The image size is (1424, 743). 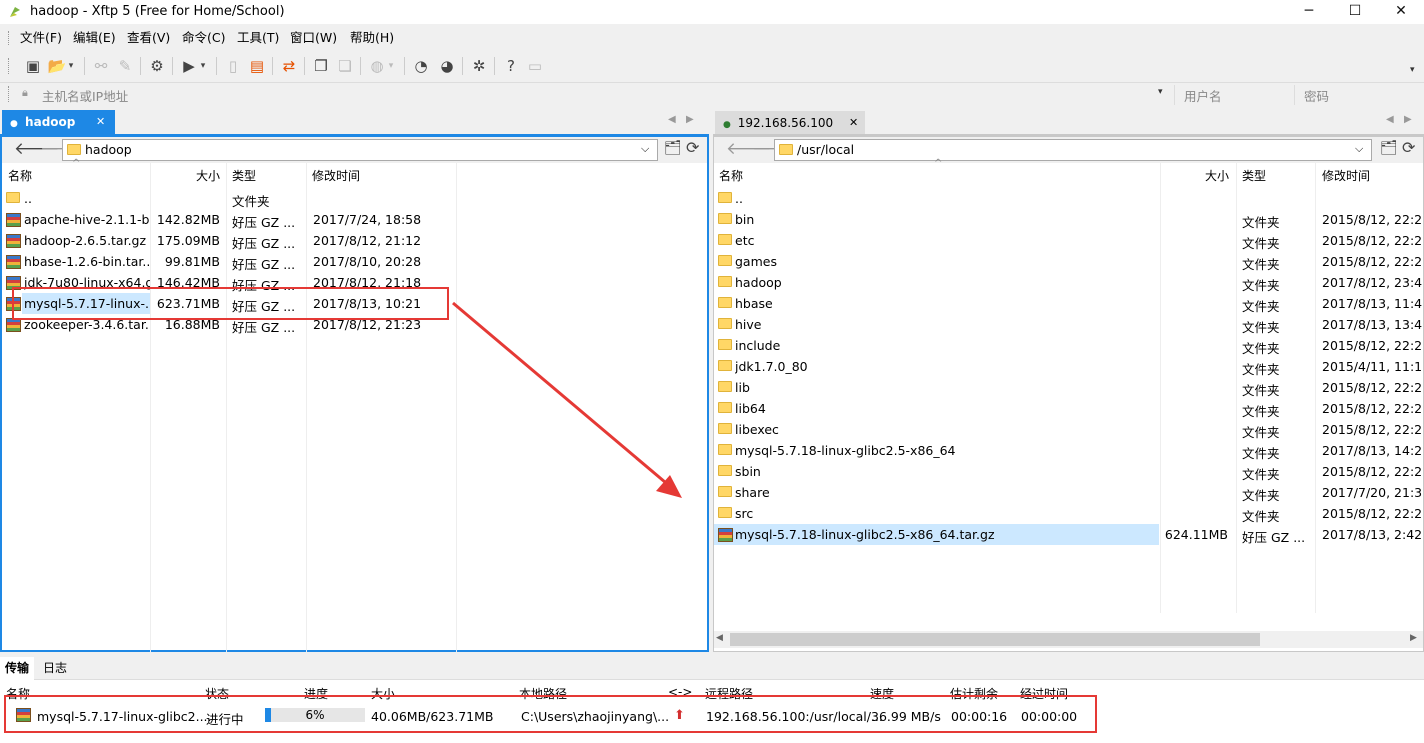 What do you see at coordinates (1372, 450) in the screenshot?
I see `file-modified: 2017/8/13, 14:27` at bounding box center [1372, 450].